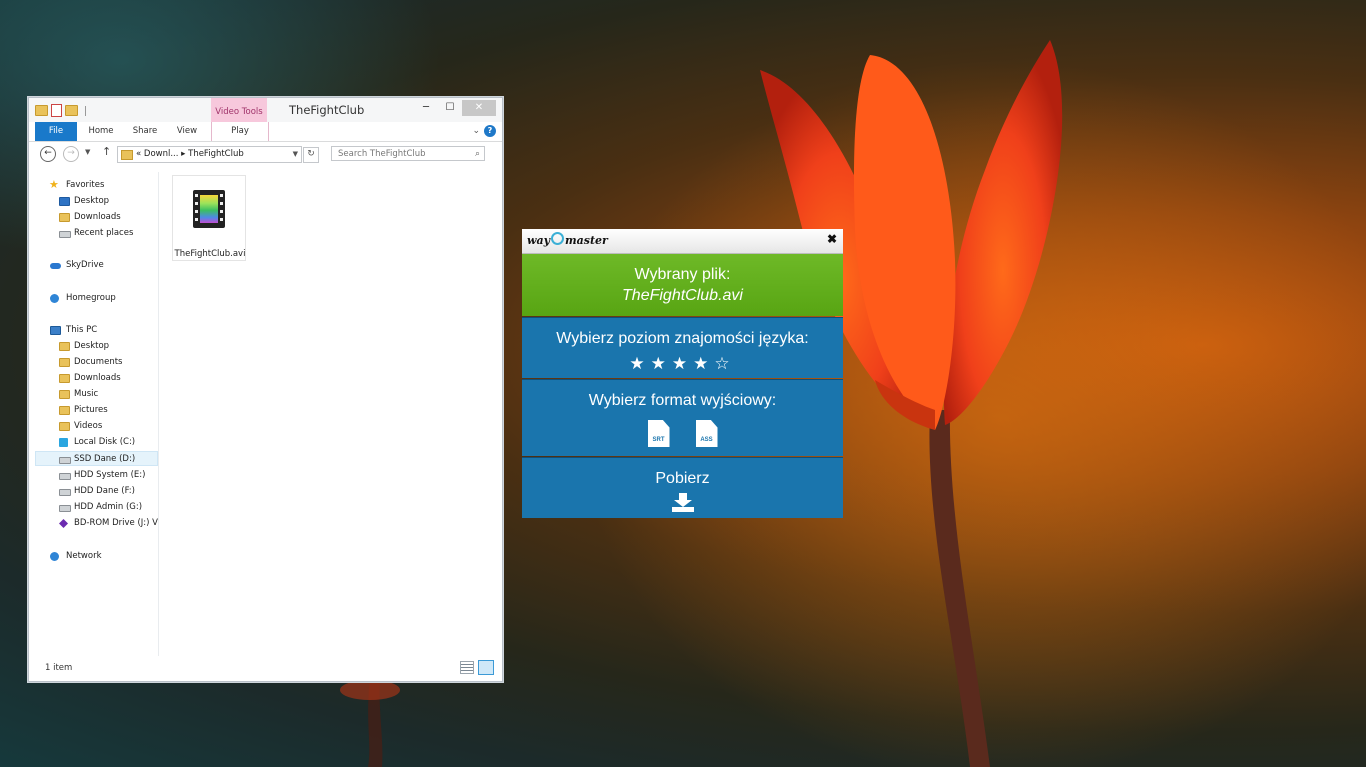 This screenshot has height=767, width=1366. What do you see at coordinates (105, 442) in the screenshot?
I see `sidebar-item-label: Local Disk (C:)` at bounding box center [105, 442].